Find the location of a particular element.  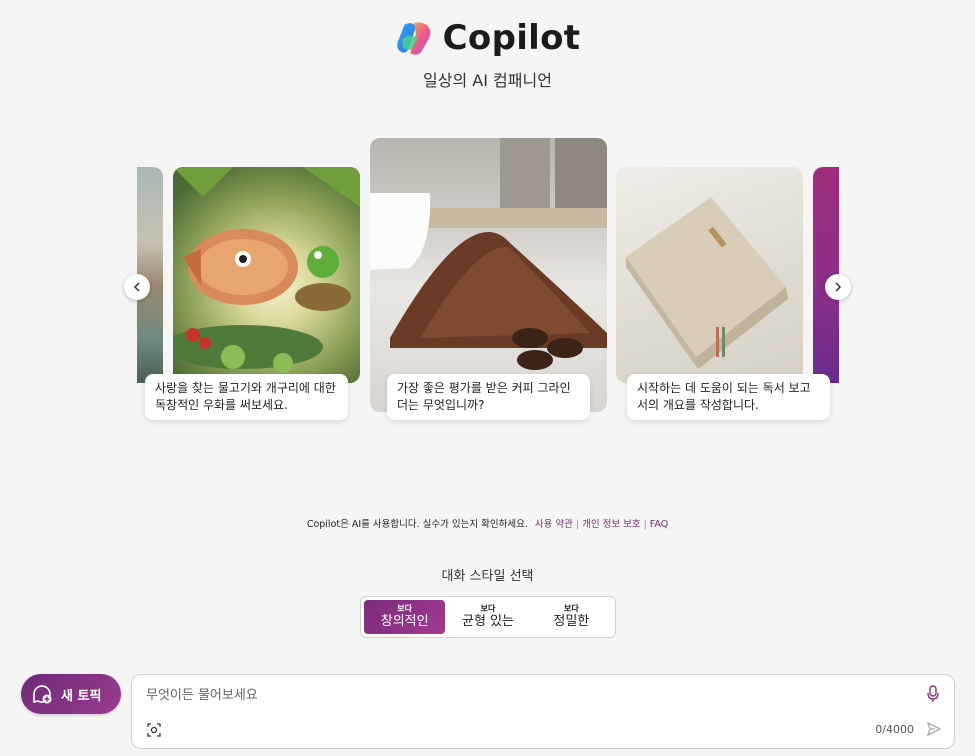

carousel-prev-button is located at coordinates (137, 287).